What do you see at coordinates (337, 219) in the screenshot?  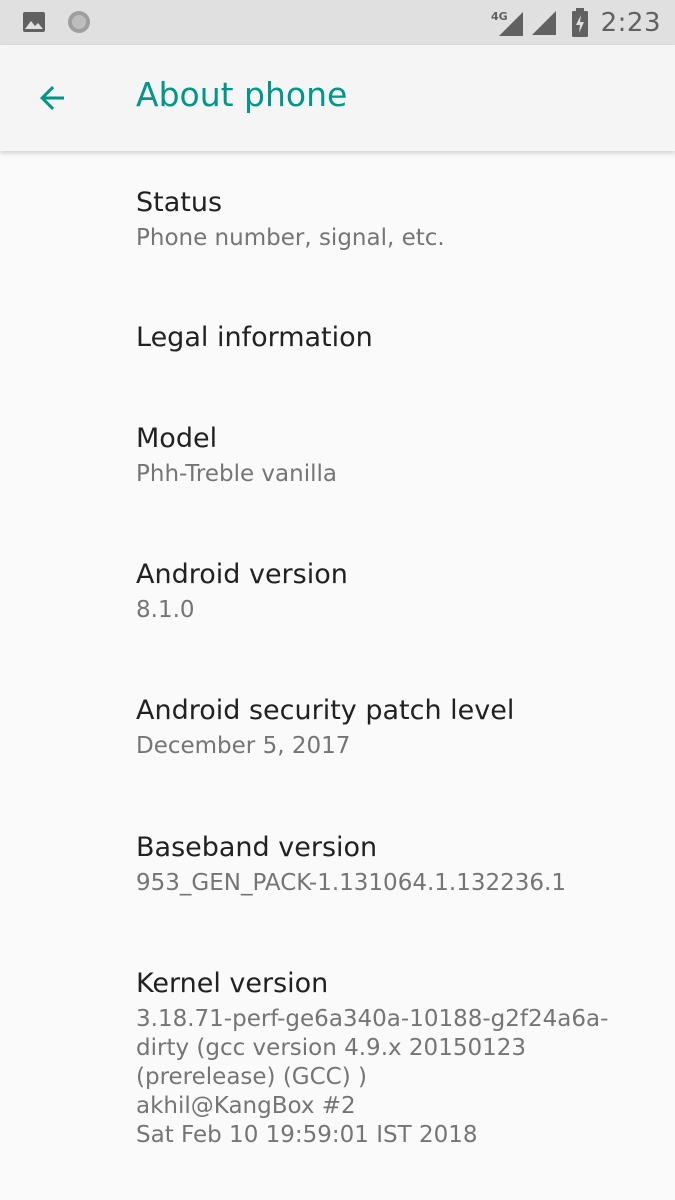 I see `pref-item-status: Status Phone number, signal, etc.` at bounding box center [337, 219].